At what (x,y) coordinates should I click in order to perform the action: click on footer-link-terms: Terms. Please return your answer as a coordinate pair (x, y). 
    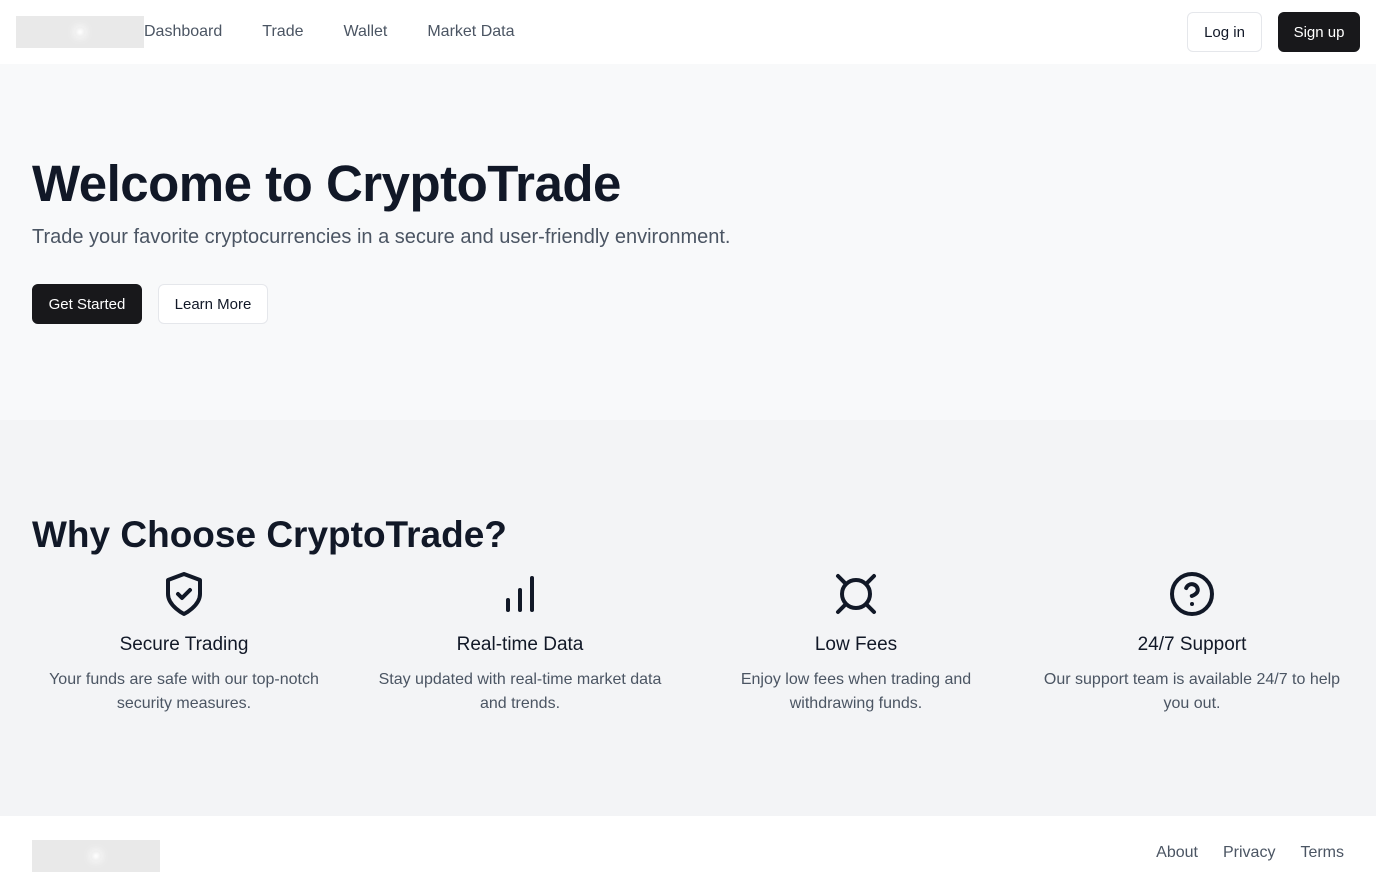
    Looking at the image, I should click on (1322, 853).